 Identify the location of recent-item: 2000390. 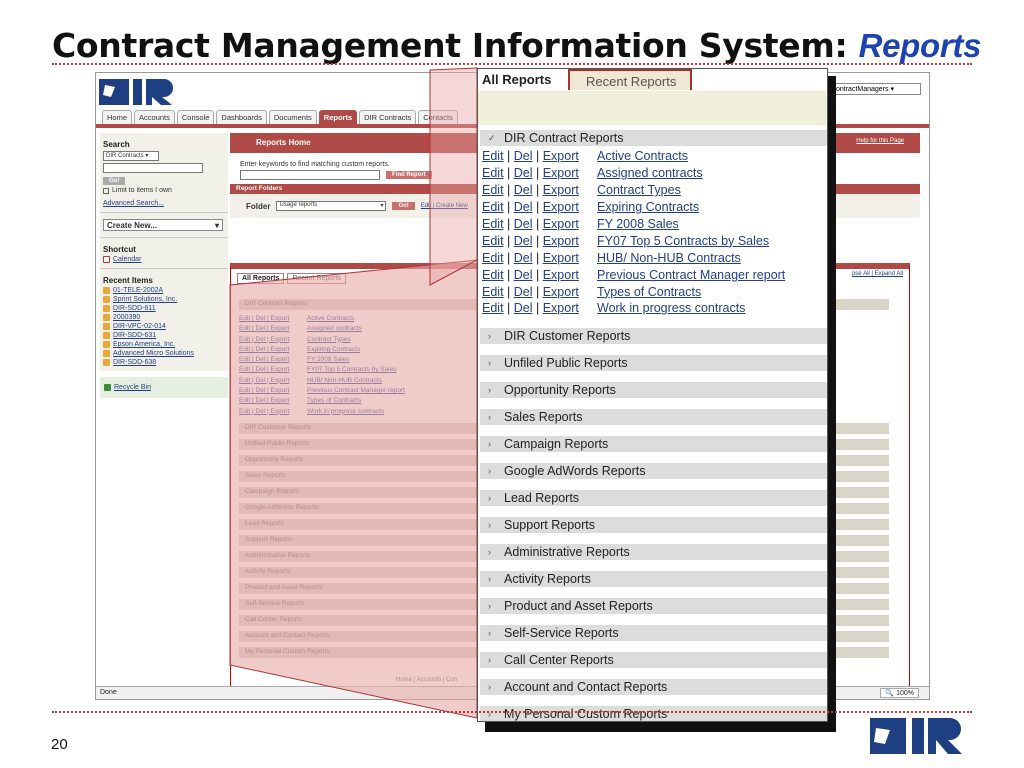
(164, 317).